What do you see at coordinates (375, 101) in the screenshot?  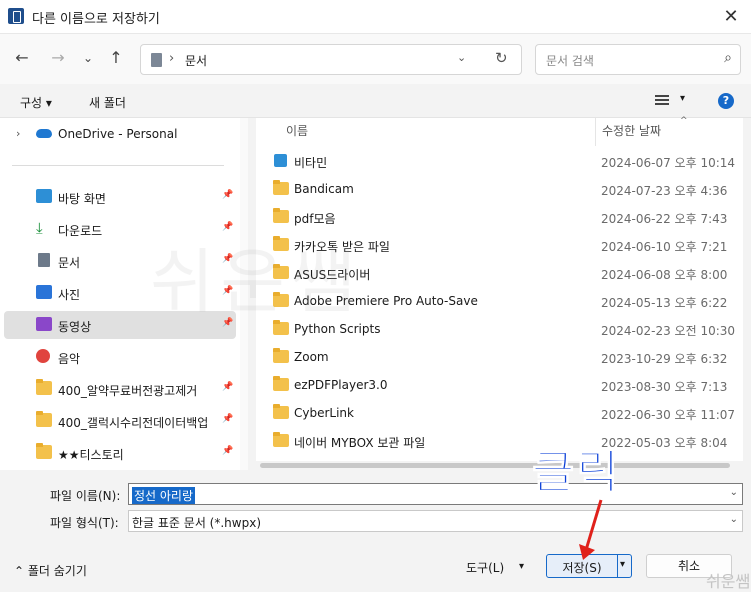 I see `toolbar: 구성 ▾ 새 폴더 ▾` at bounding box center [375, 101].